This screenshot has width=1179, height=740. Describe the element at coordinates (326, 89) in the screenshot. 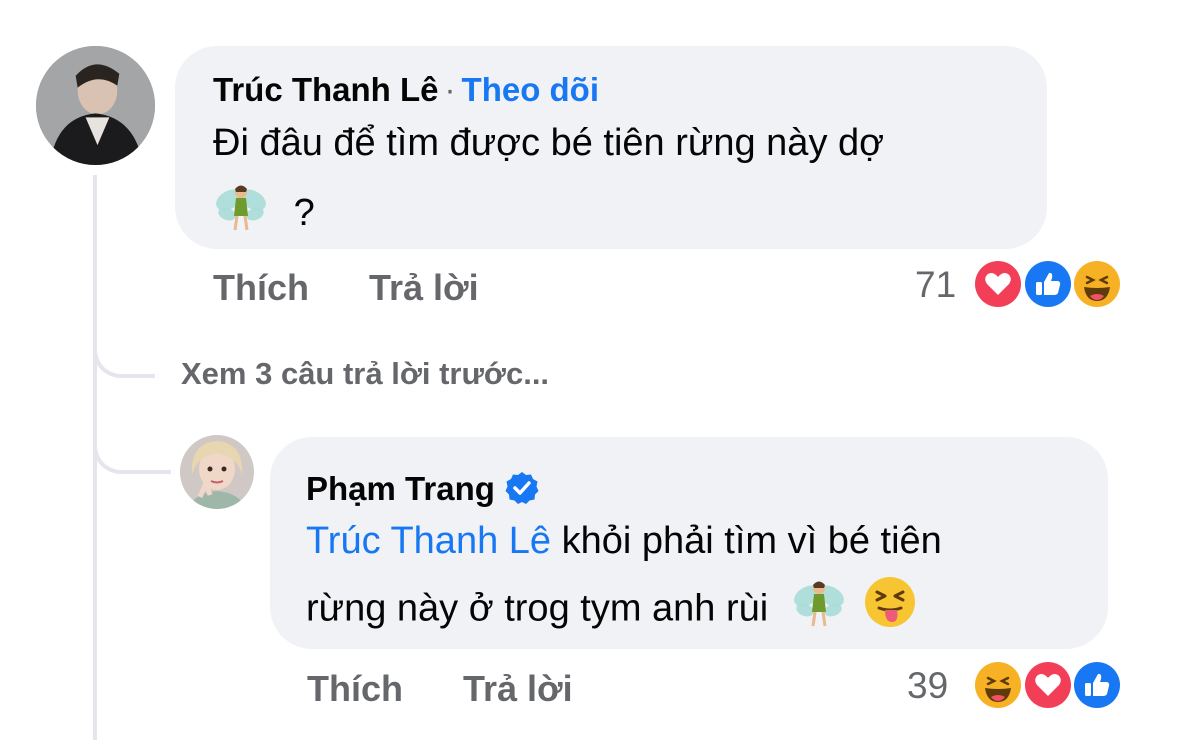

I see `comment-author-name: Trúc Thanh Lê` at that location.